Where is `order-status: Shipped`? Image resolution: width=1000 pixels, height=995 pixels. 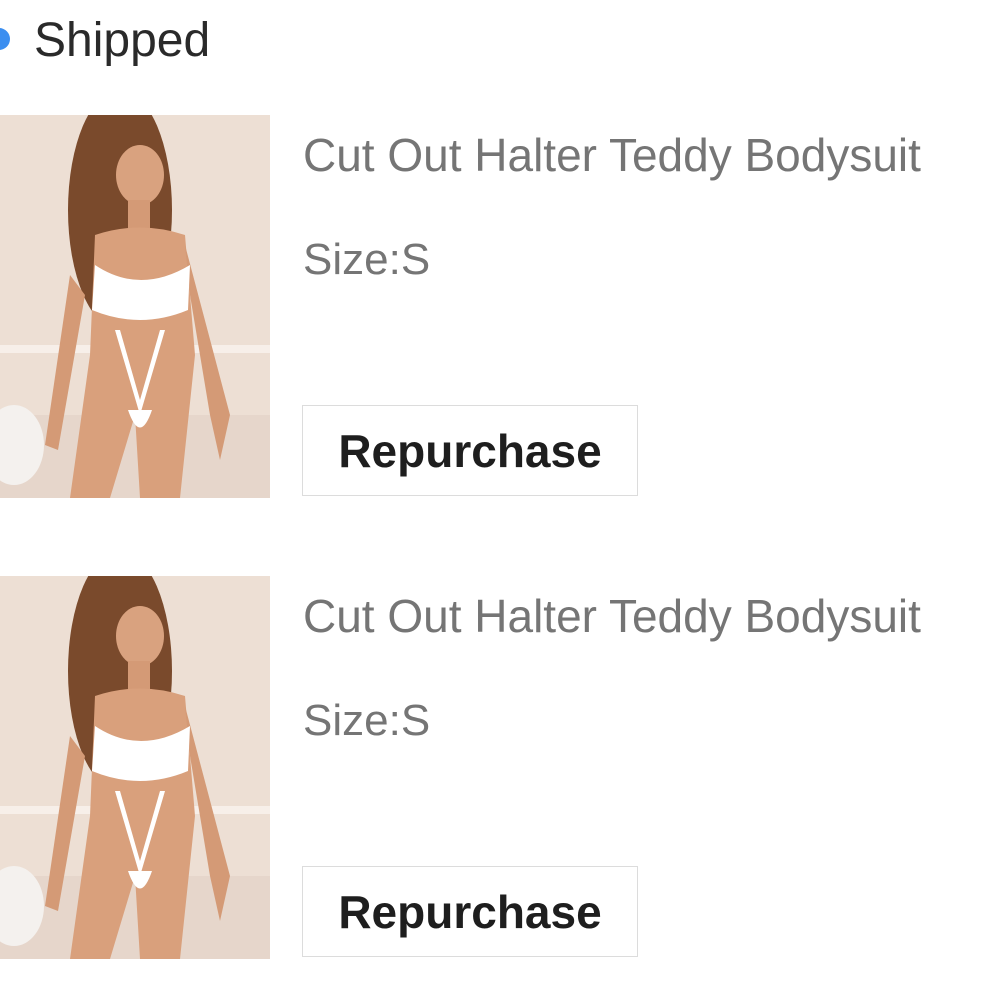 order-status: Shipped is located at coordinates (500, 41).